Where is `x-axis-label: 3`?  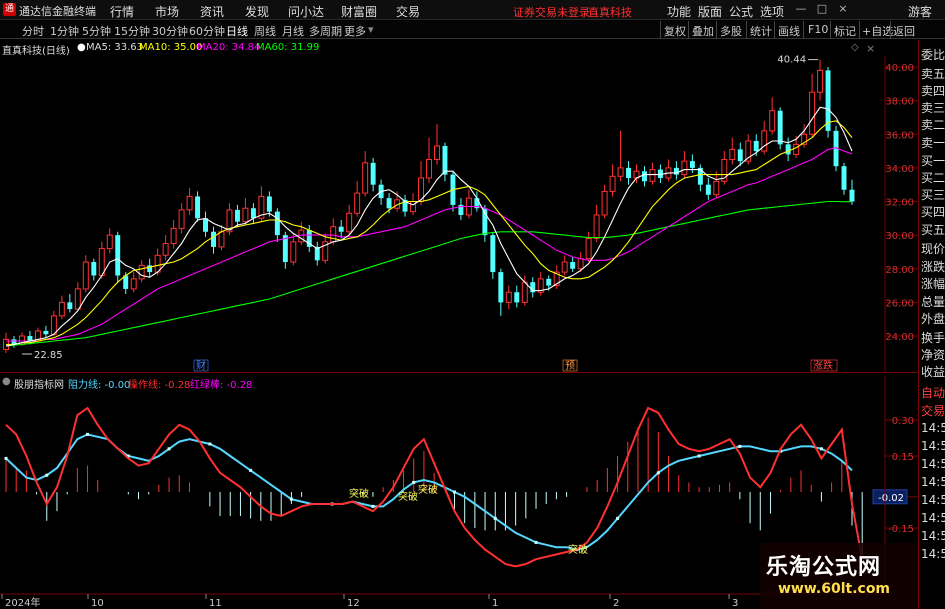 x-axis-label: 3 is located at coordinates (735, 603).